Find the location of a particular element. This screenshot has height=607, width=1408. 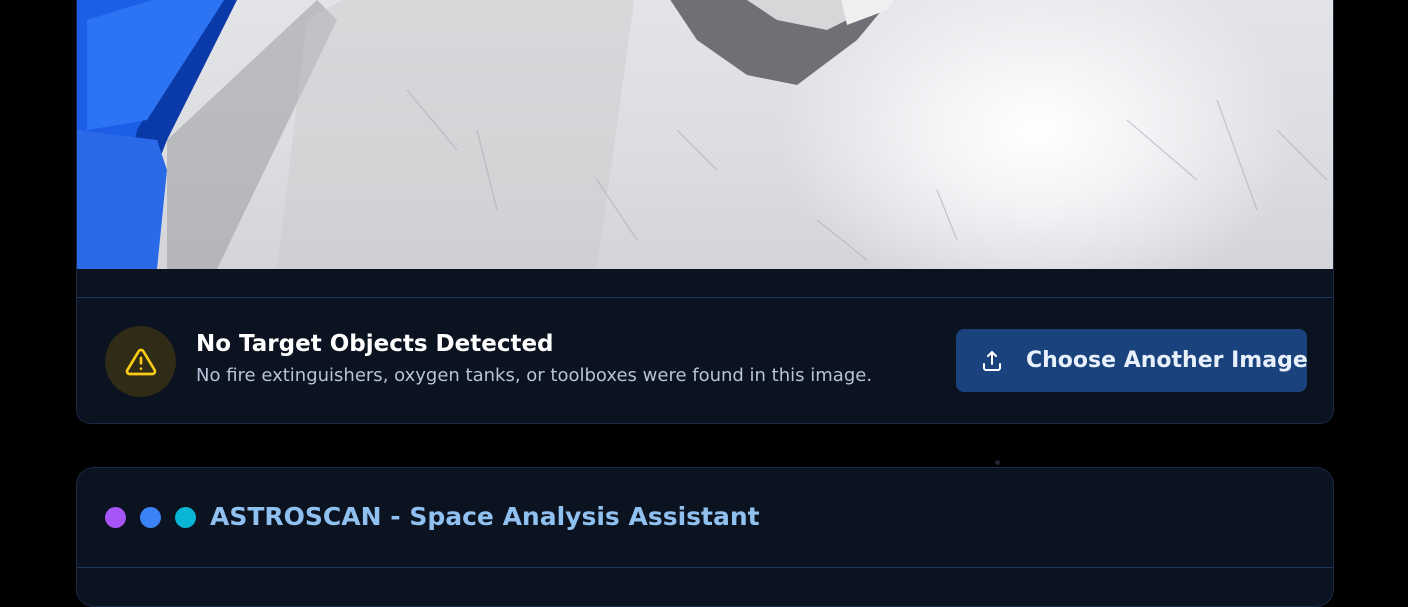

status-title: No Target Objects Detected is located at coordinates (375, 344).